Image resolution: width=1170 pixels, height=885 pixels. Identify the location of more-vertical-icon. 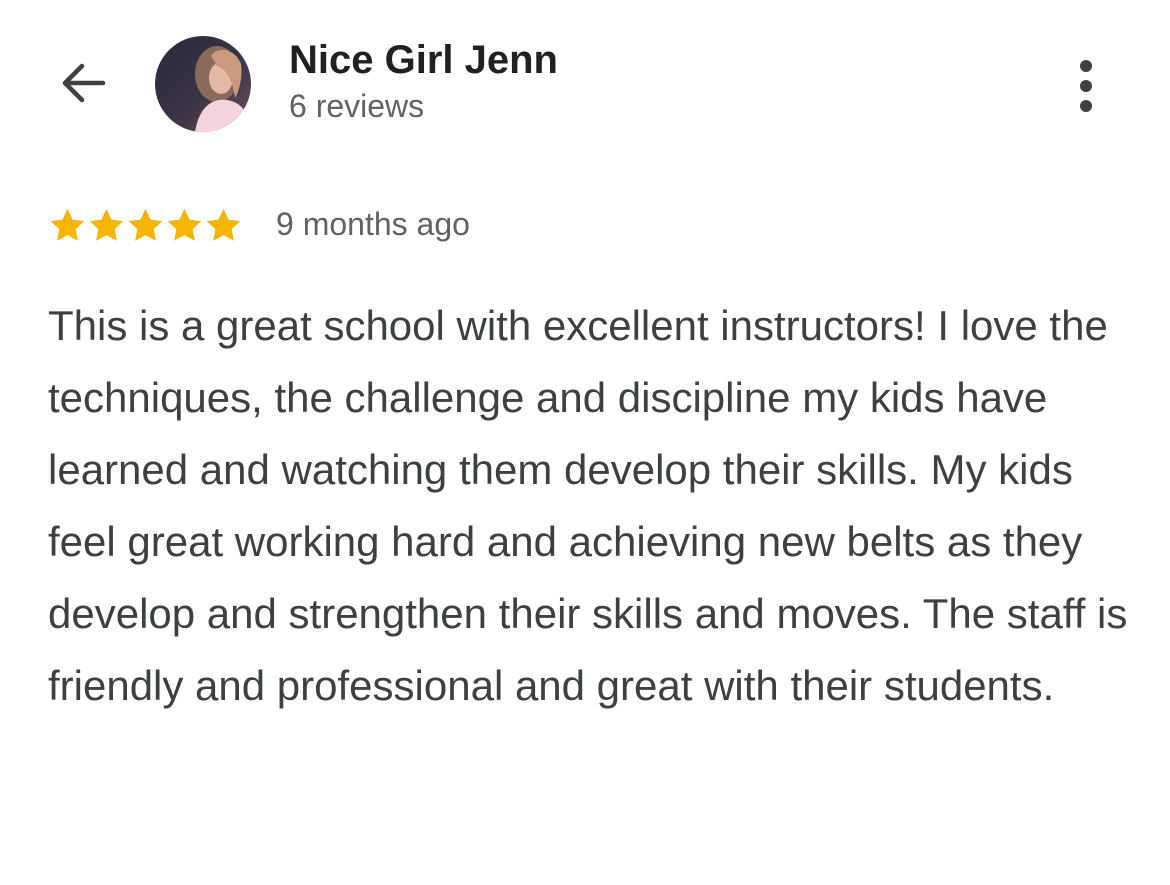
(1086, 66).